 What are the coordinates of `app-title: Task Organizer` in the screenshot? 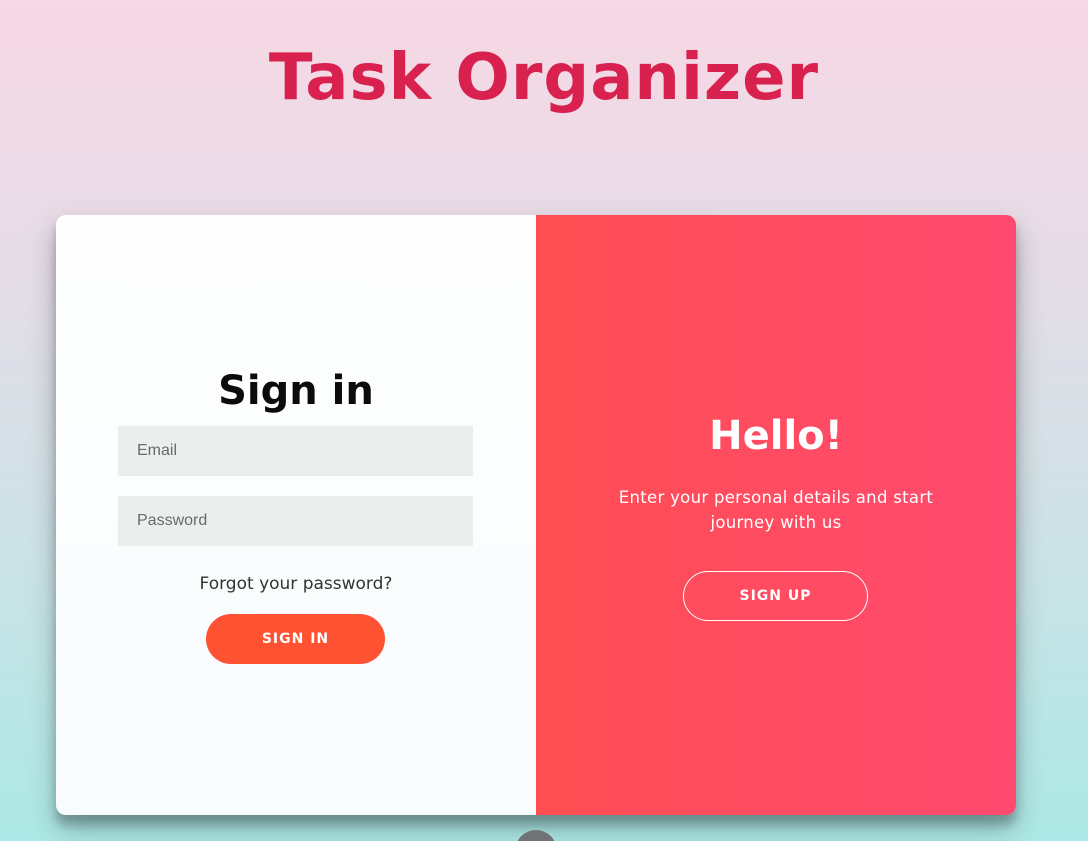 It's located at (544, 78).